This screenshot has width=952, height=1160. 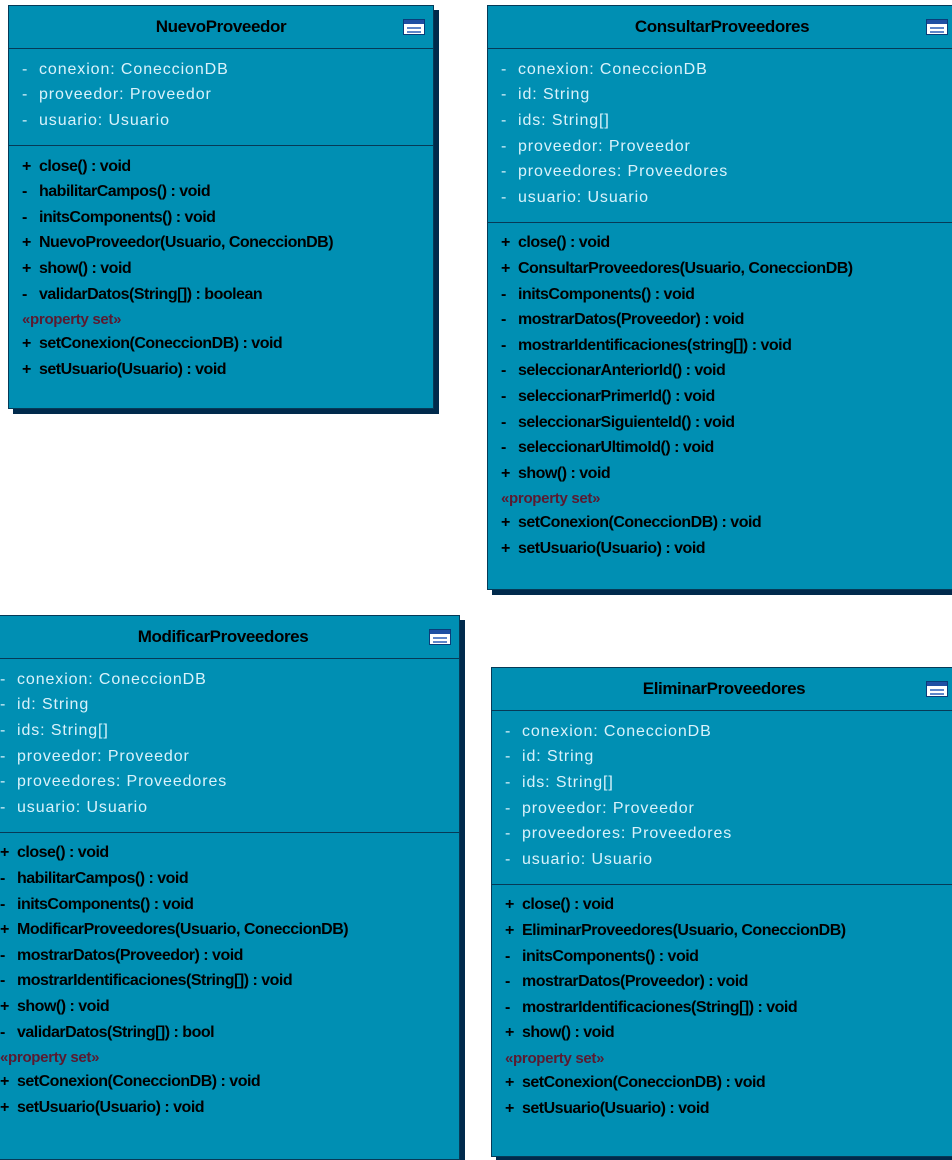 I want to click on operation-text: validarDatos(String[]) : boolean, so click(x=151, y=294).